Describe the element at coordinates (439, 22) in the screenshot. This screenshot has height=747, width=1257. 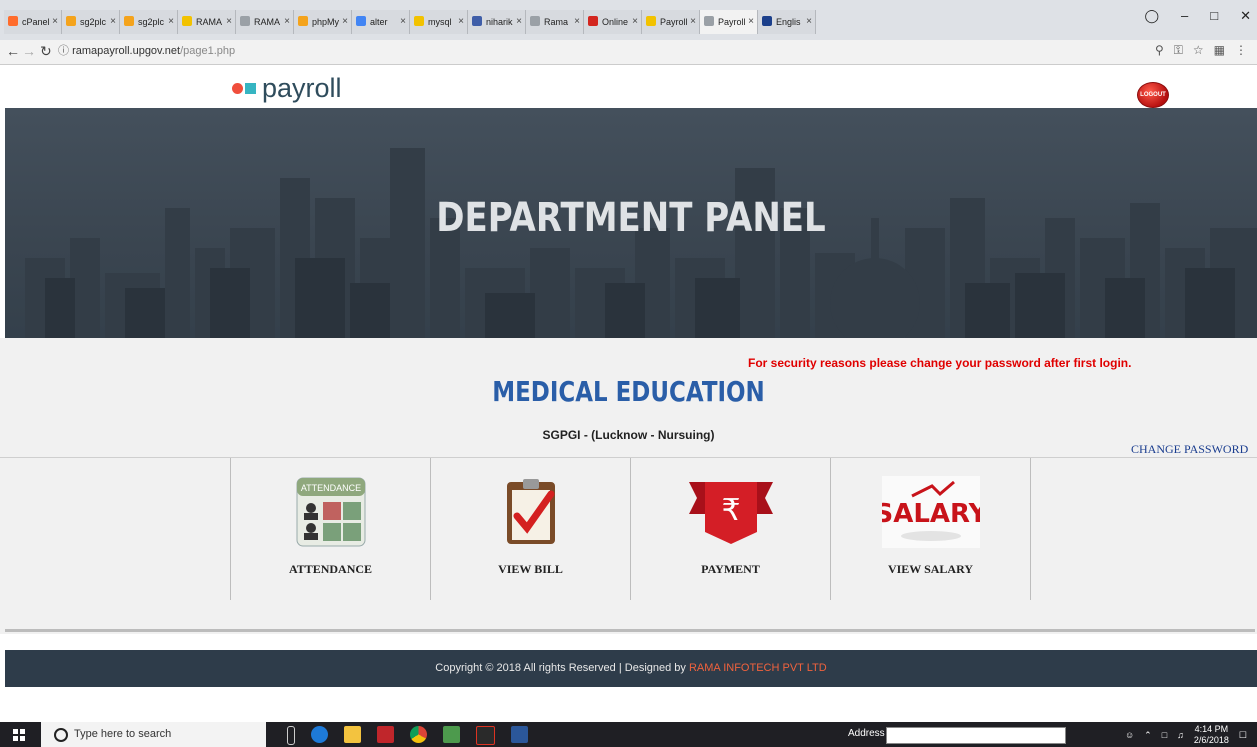
I see `browser-tab: mysql ×` at that location.